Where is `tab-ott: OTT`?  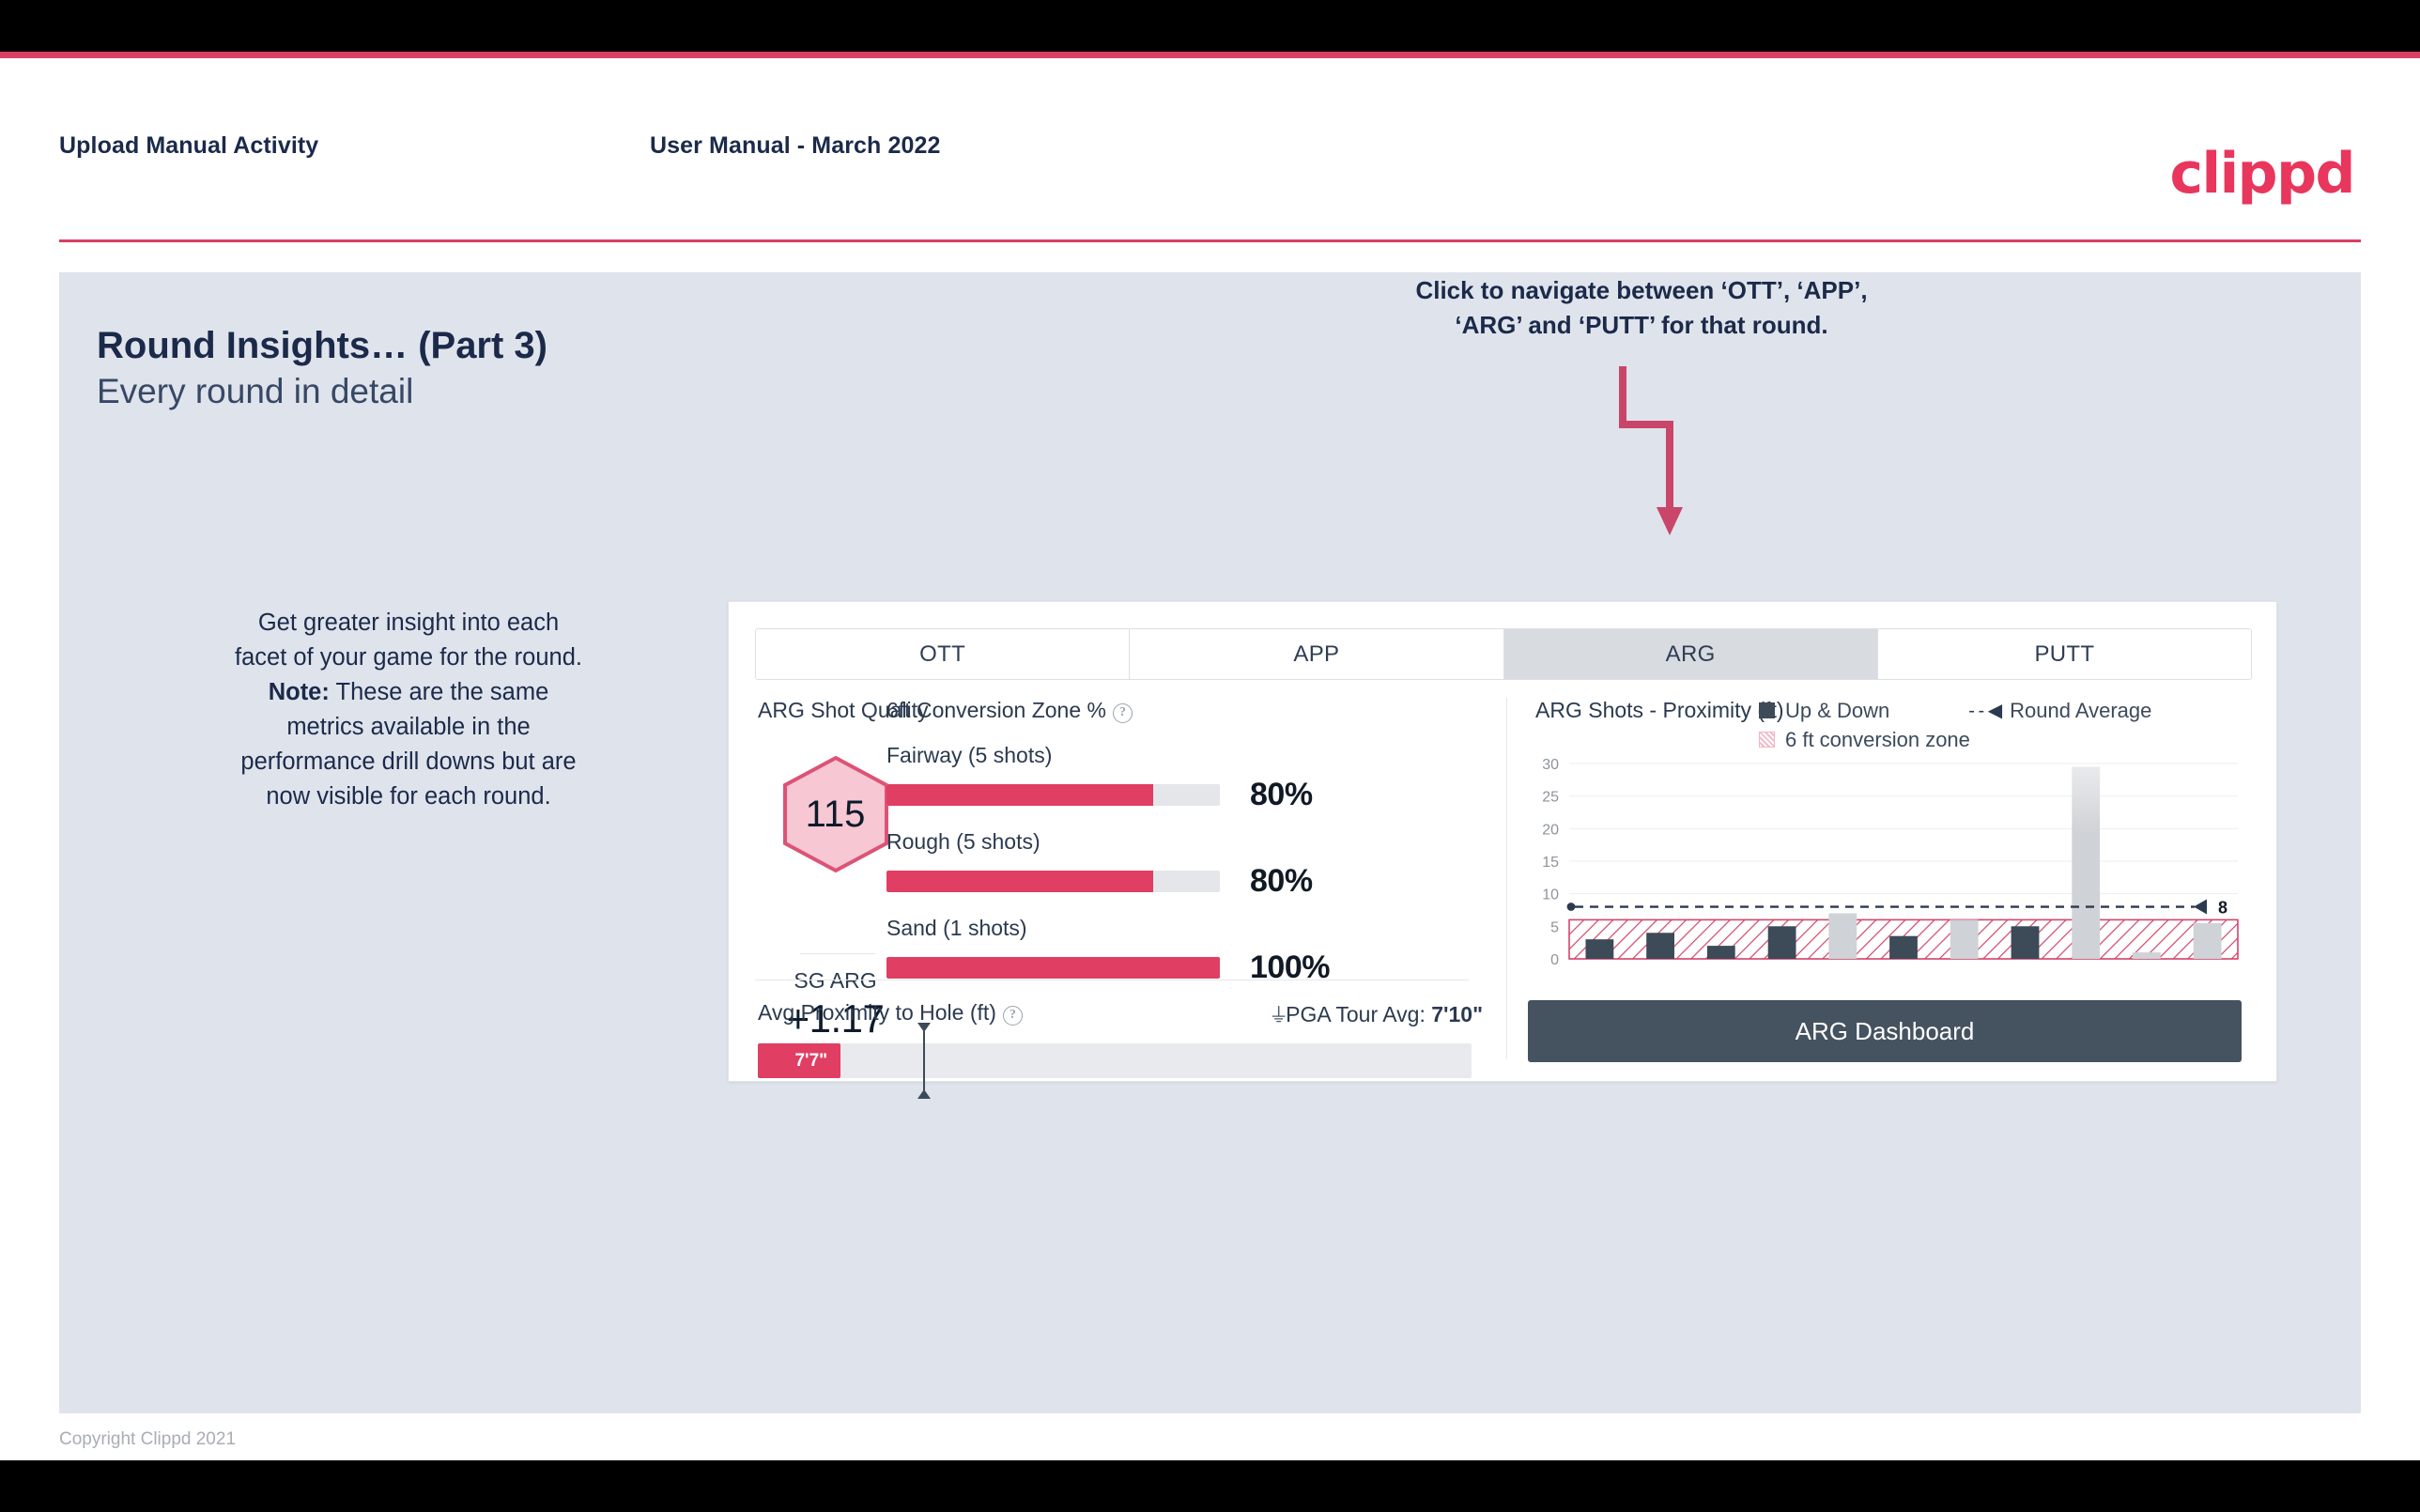 tab-ott: OTT is located at coordinates (944, 654).